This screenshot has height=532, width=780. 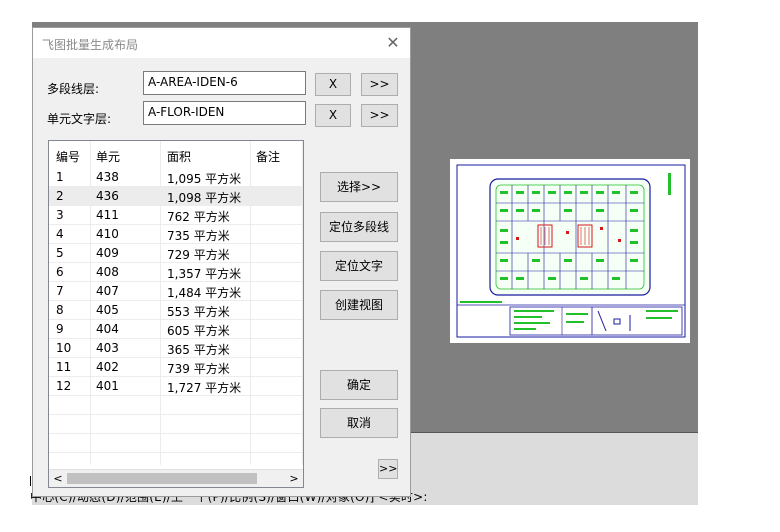 I want to click on cell-unit: 438, so click(x=107, y=177).